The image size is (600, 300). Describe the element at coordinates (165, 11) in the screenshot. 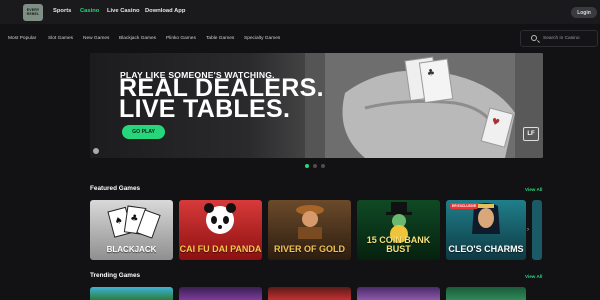

I see `nav-download-app: Download App` at that location.